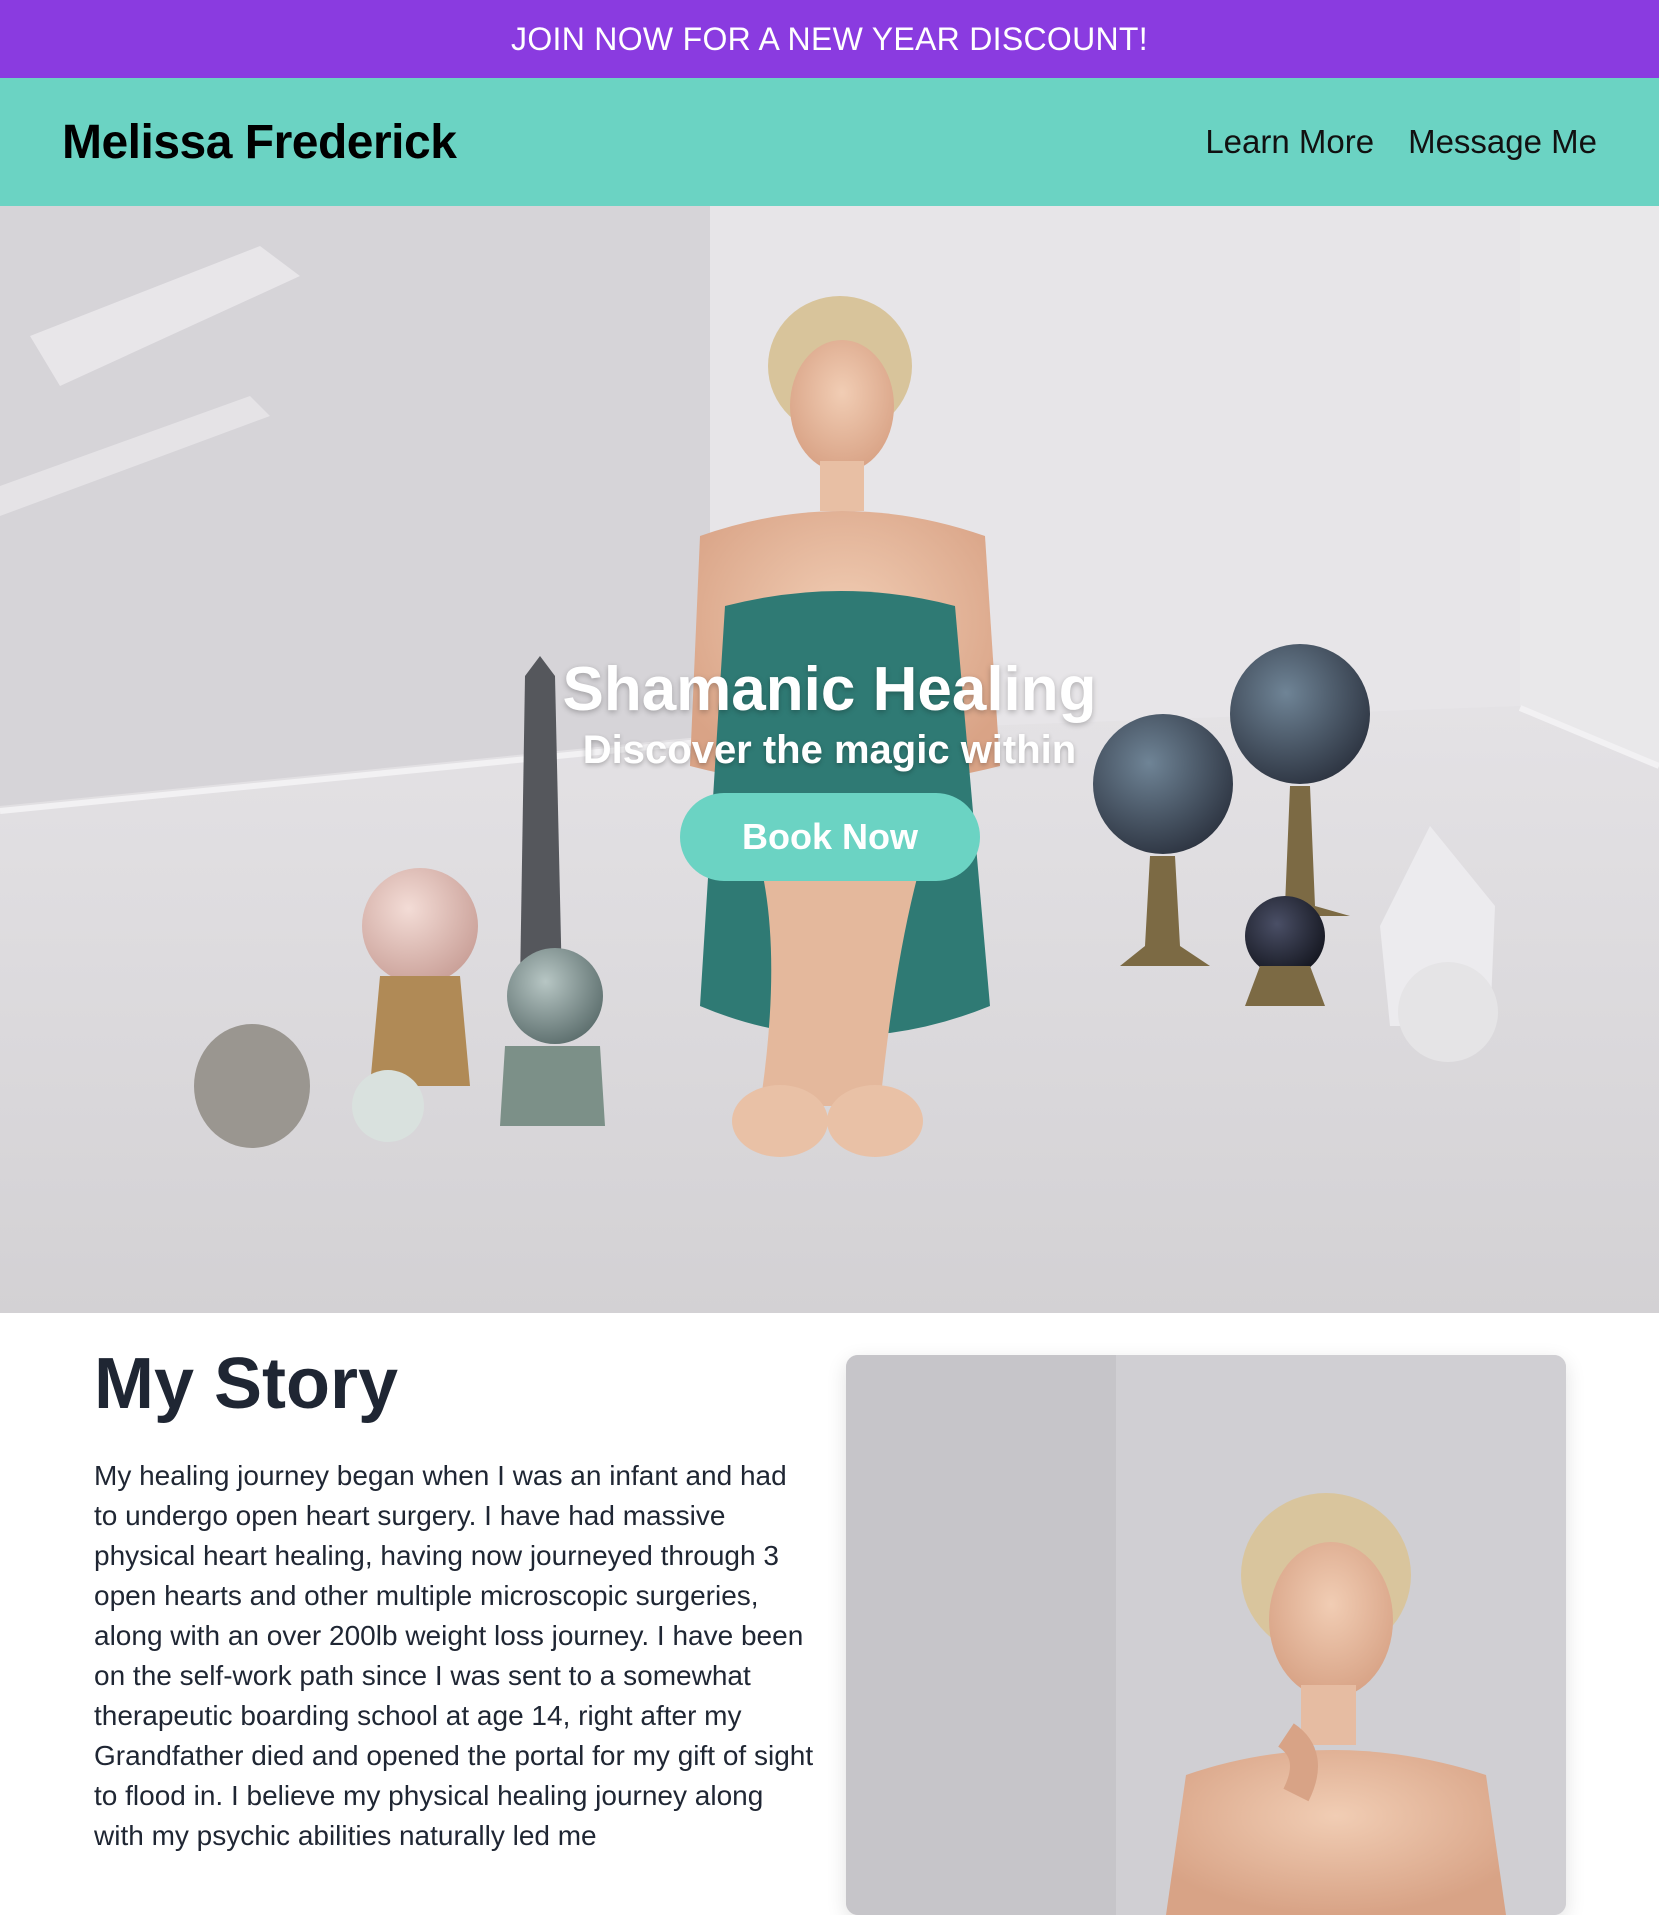 This screenshot has height=1915, width=1659. Describe the element at coordinates (830, 837) in the screenshot. I see `book-now-button: Book Now` at that location.